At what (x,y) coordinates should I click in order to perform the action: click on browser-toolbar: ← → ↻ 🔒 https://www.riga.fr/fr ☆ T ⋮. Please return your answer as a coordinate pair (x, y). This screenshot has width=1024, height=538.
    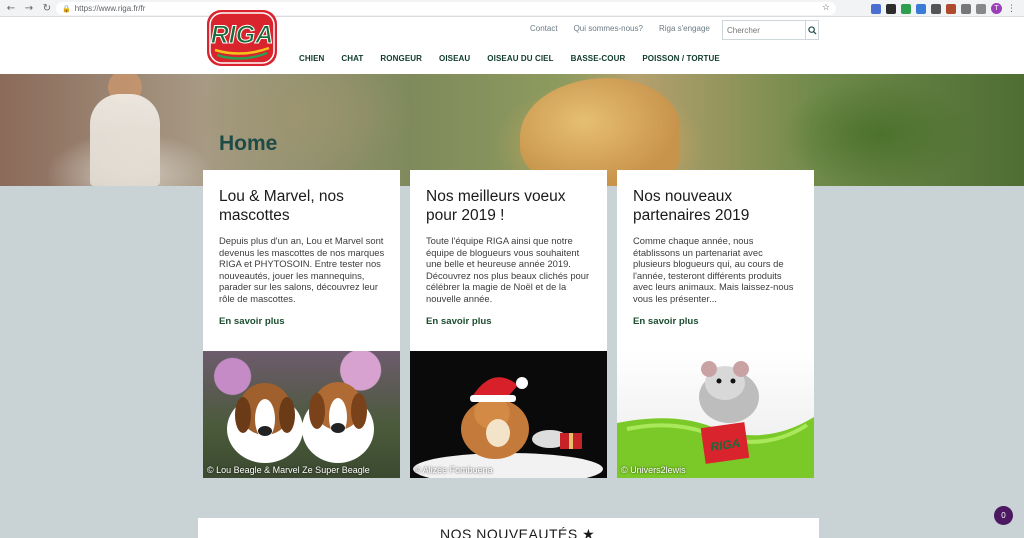
    Looking at the image, I should click on (512, 8).